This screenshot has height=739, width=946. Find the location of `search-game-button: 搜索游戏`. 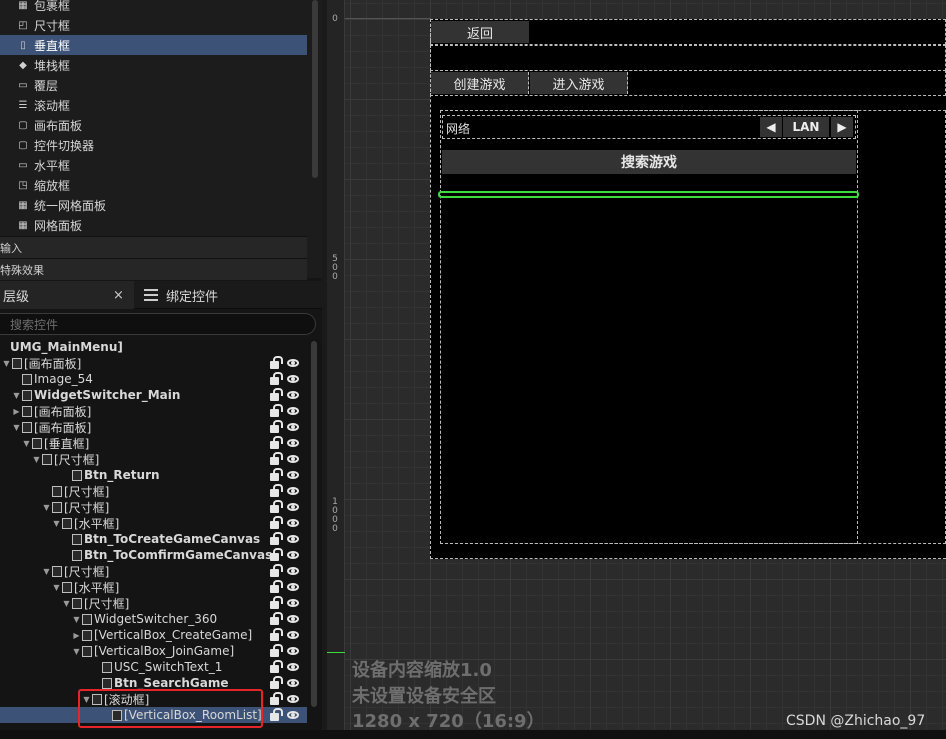

search-game-button: 搜索游戏 is located at coordinates (649, 162).